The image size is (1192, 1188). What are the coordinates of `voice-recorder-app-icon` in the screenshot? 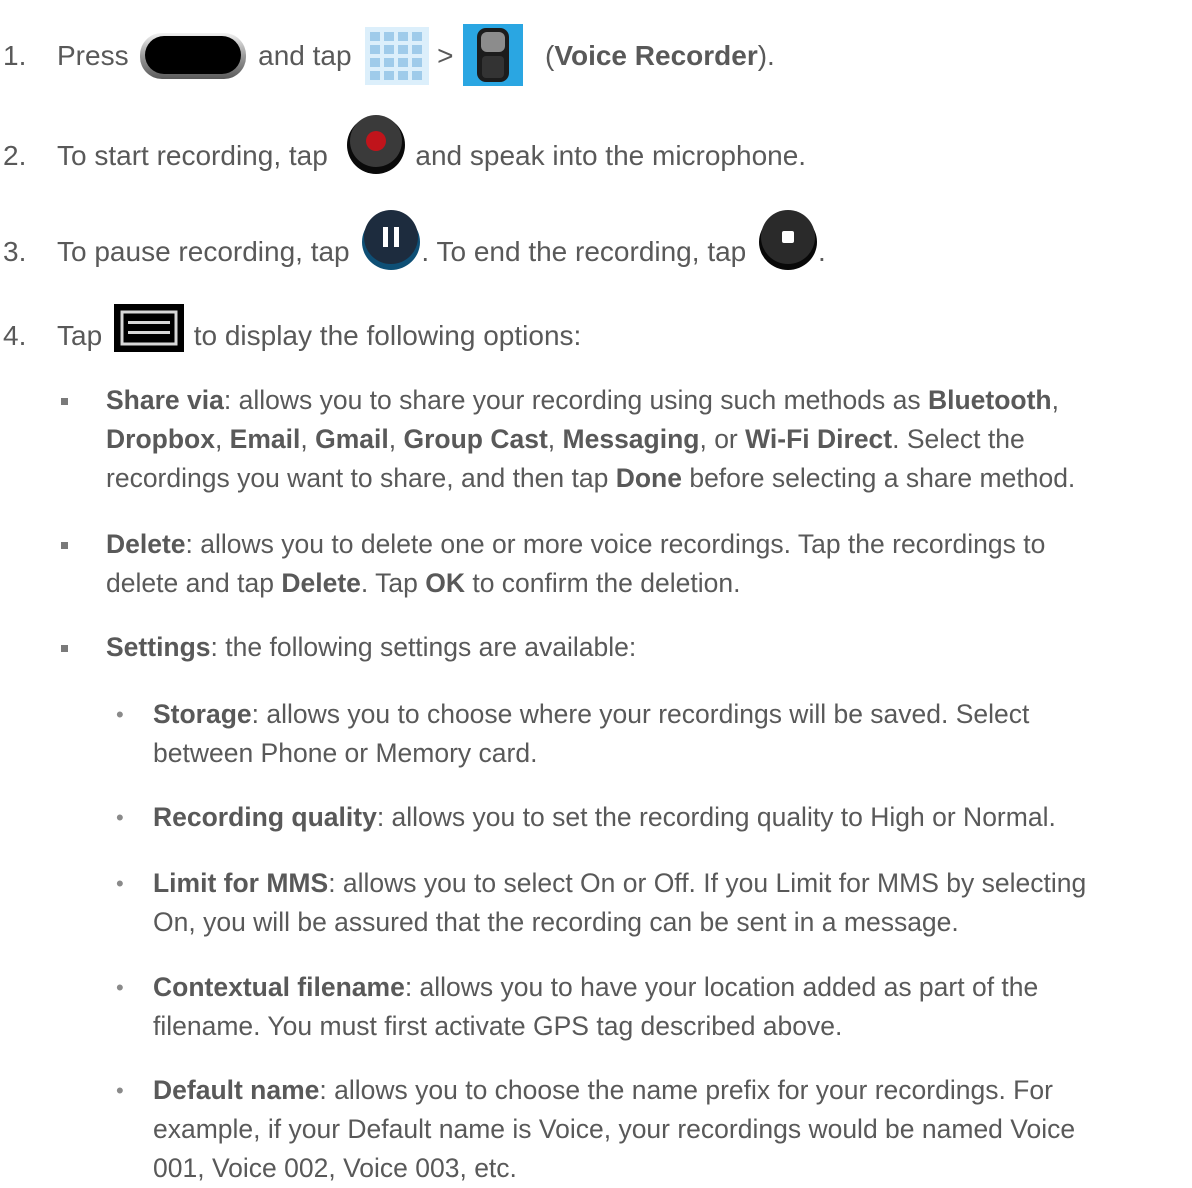 It's located at (493, 54).